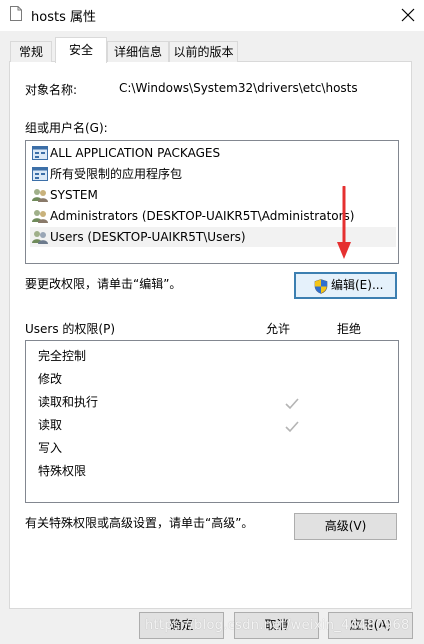 The image size is (424, 644). I want to click on tab-details: 详细信息, so click(138, 51).